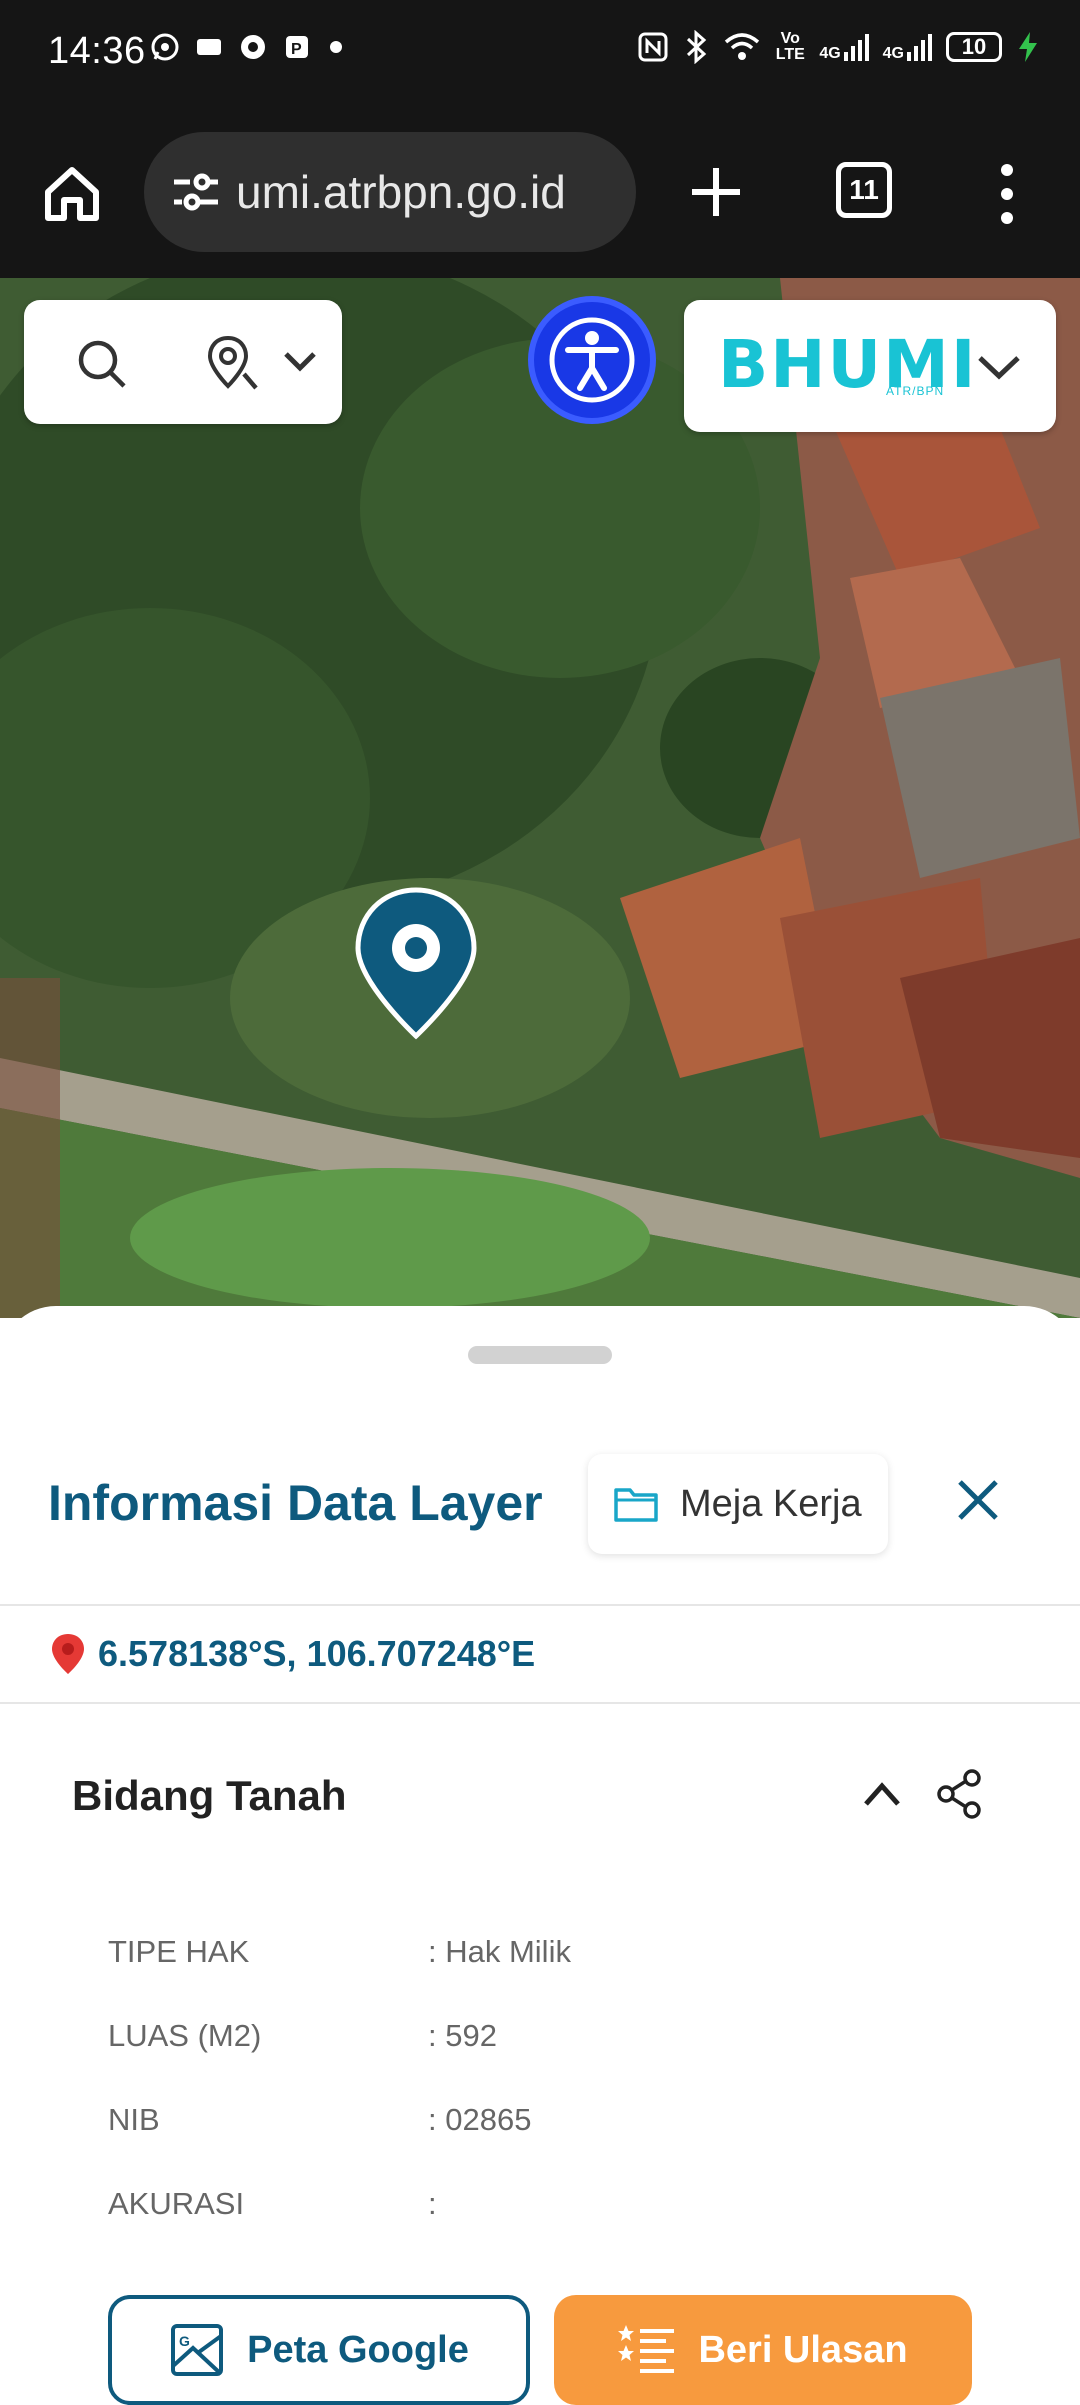 This screenshot has height=2405, width=1080. What do you see at coordinates (102, 364) in the screenshot?
I see `search-icon` at bounding box center [102, 364].